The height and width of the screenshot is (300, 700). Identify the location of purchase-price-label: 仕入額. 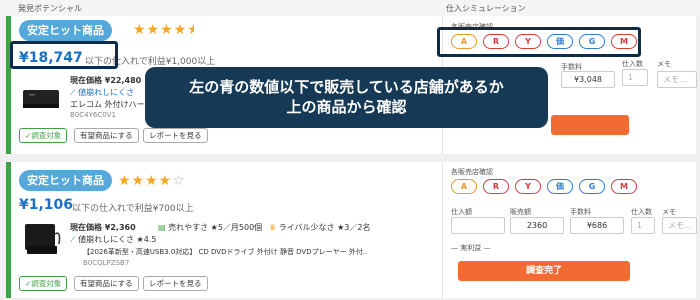
(461, 212).